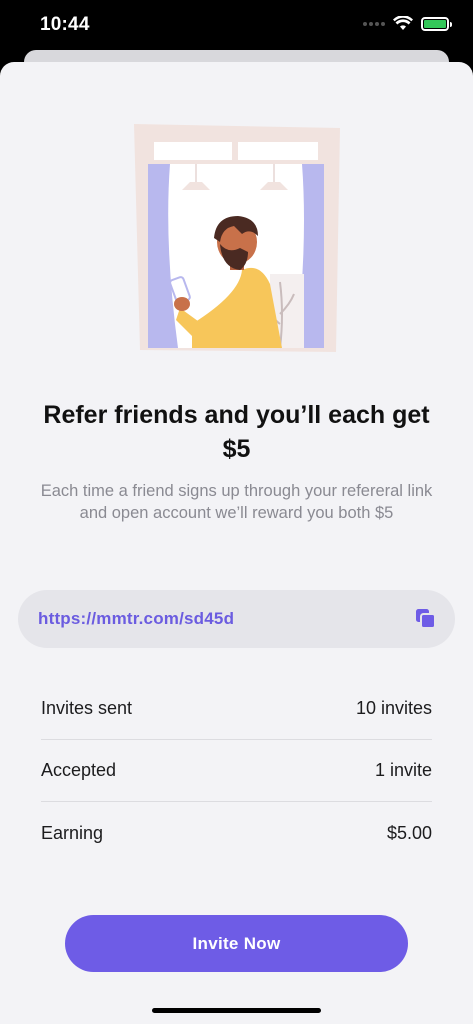 This screenshot has height=1024, width=473. I want to click on copy-icon, so click(426, 619).